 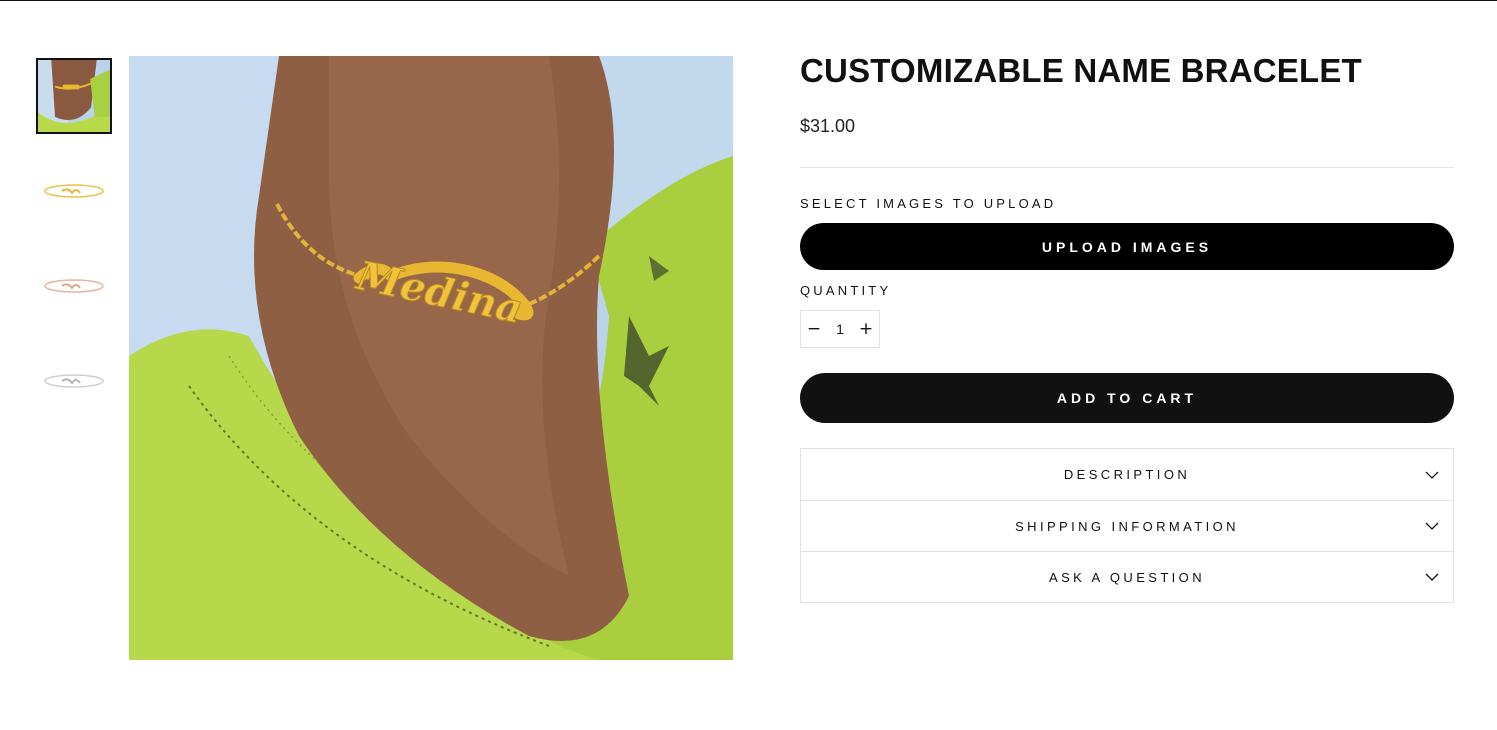 I want to click on divider, so click(x=1127, y=167).